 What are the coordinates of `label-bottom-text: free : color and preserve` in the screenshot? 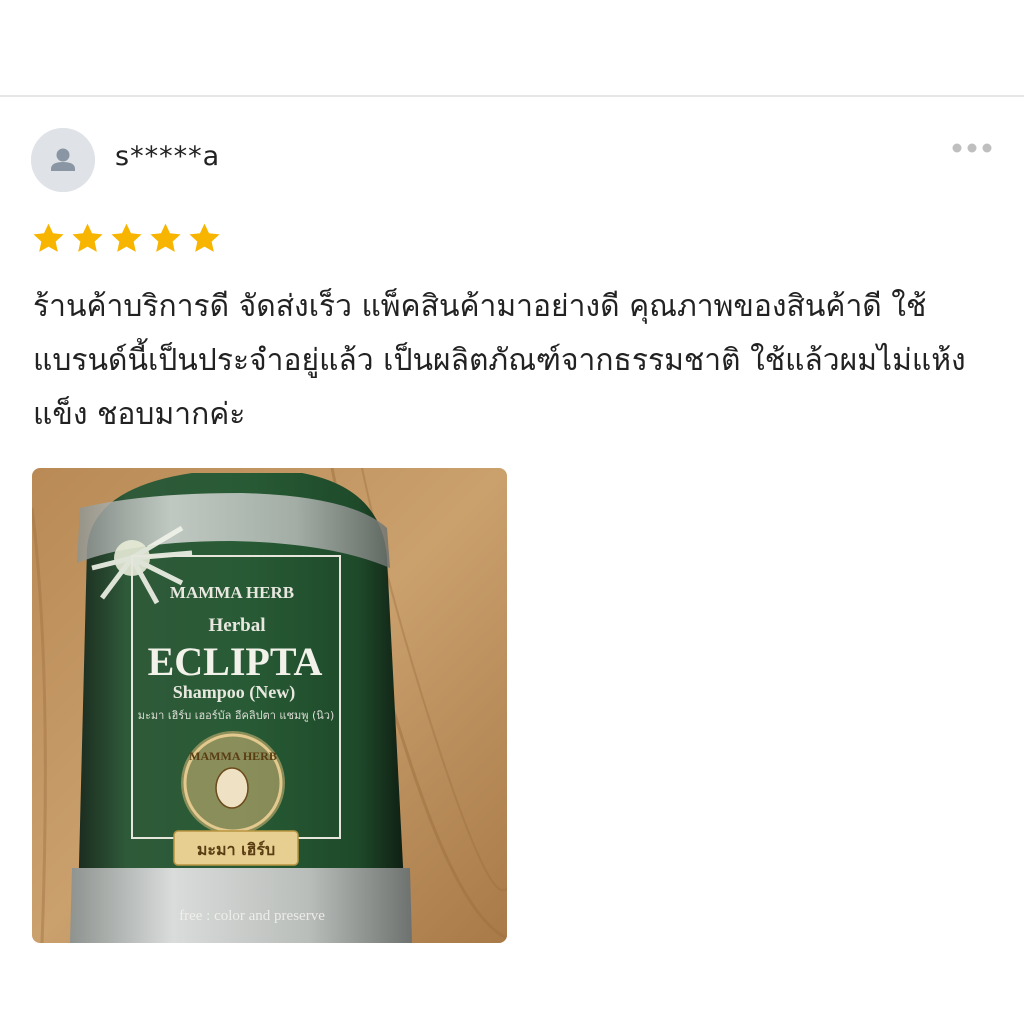 It's located at (252, 916).